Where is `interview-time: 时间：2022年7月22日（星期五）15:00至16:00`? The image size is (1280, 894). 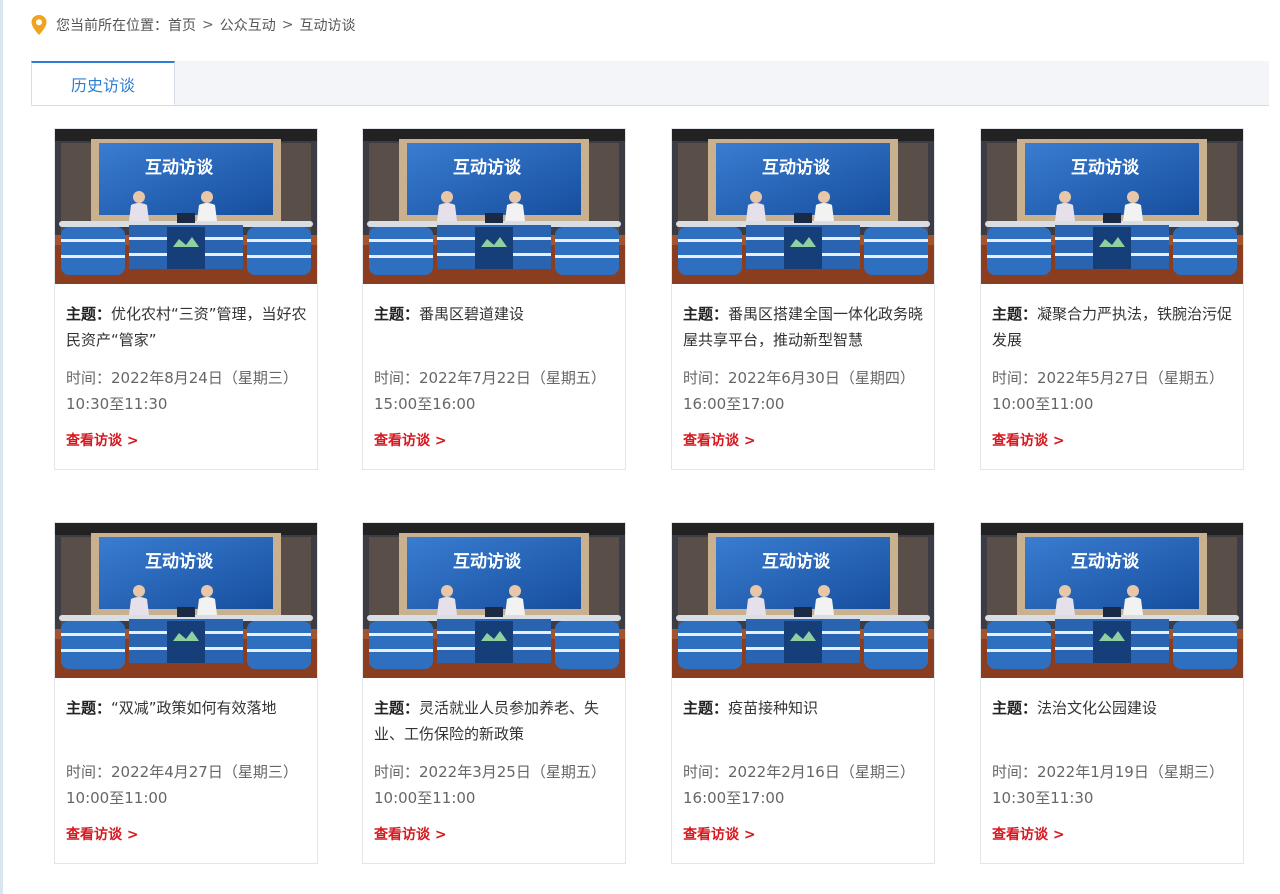
interview-time: 时间：2022年7月22日（星期五）15:00至16:00 is located at coordinates (493, 391).